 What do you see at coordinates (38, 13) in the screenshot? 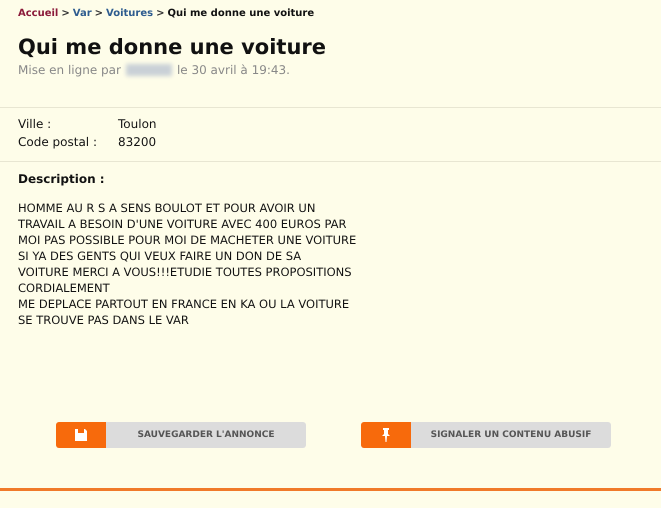
I see `breadcrumb-link: Accueil` at bounding box center [38, 13].